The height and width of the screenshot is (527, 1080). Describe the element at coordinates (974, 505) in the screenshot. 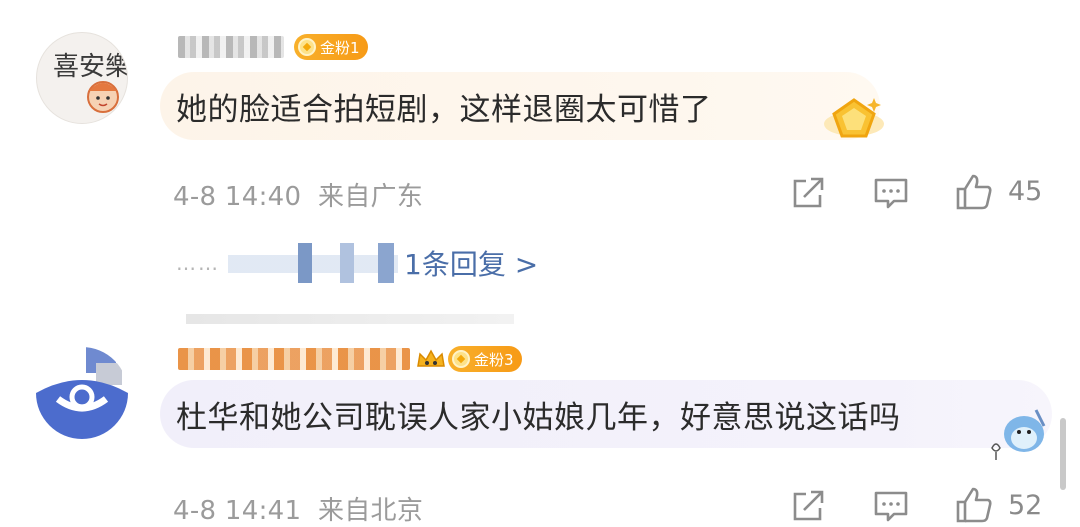

I see `thumbs-up-icon` at that location.